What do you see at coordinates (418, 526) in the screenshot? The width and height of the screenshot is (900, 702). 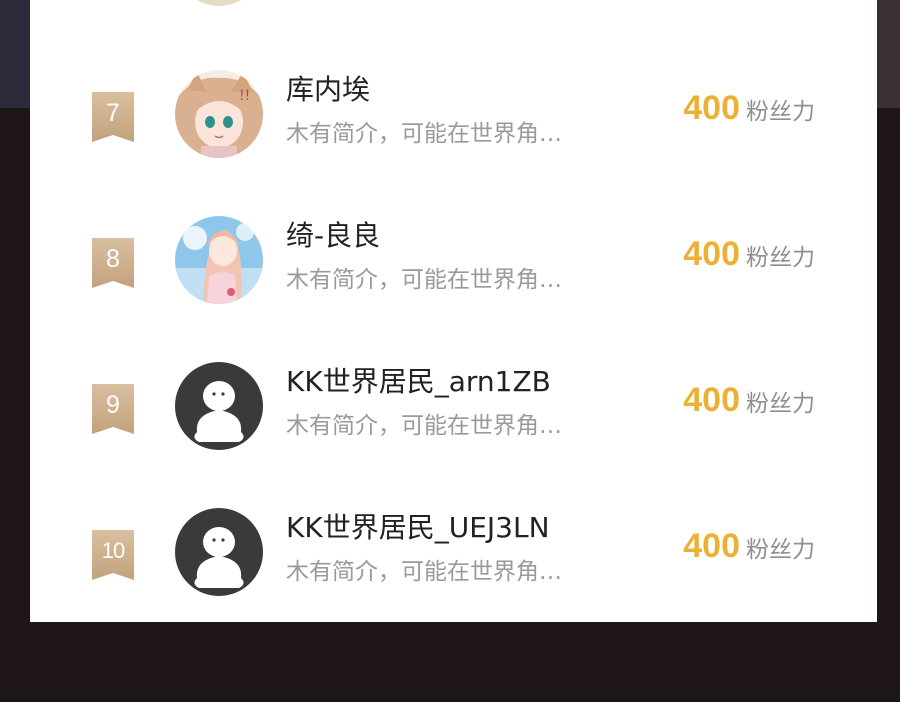 I see `user-name: KK世界居民_UEJ3LN` at bounding box center [418, 526].